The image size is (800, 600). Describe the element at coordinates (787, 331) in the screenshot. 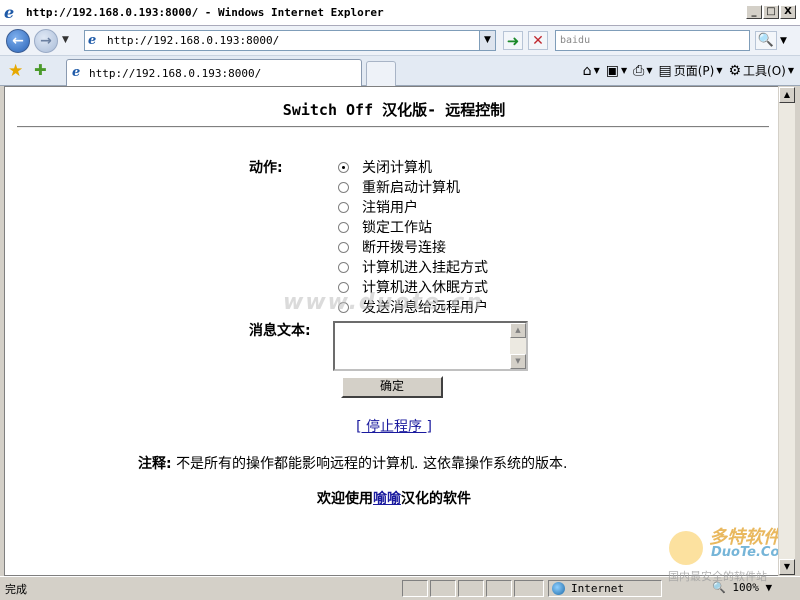

I see `page-scrollbar: ▲ ▼` at that location.